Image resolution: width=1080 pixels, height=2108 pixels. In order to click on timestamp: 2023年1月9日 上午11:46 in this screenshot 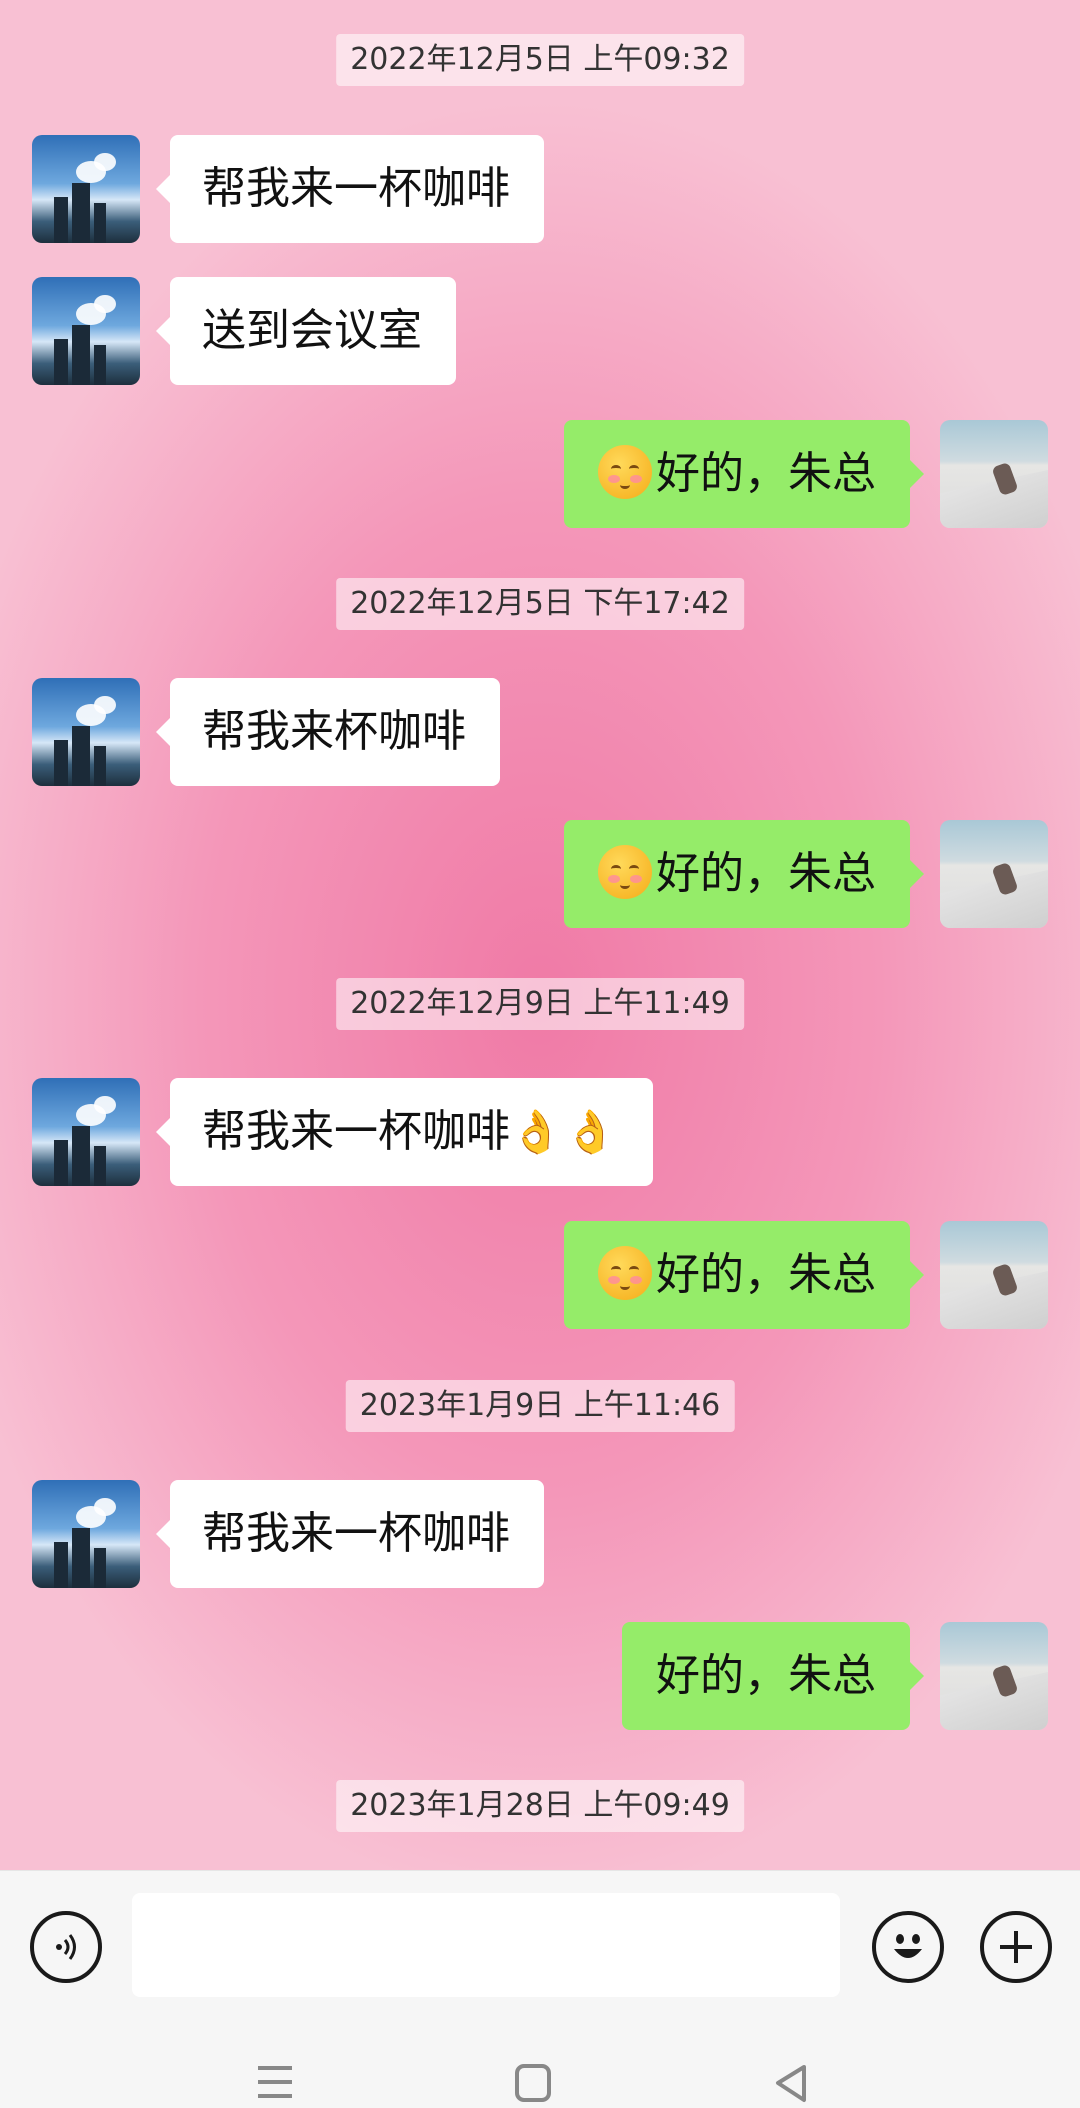, I will do `click(540, 1406)`.